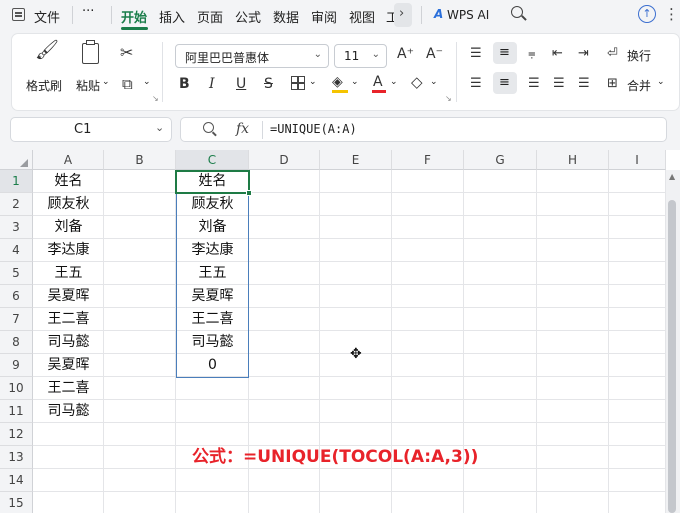 This screenshot has width=680, height=513. I want to click on font-expand-icon: ↘, so click(448, 98).